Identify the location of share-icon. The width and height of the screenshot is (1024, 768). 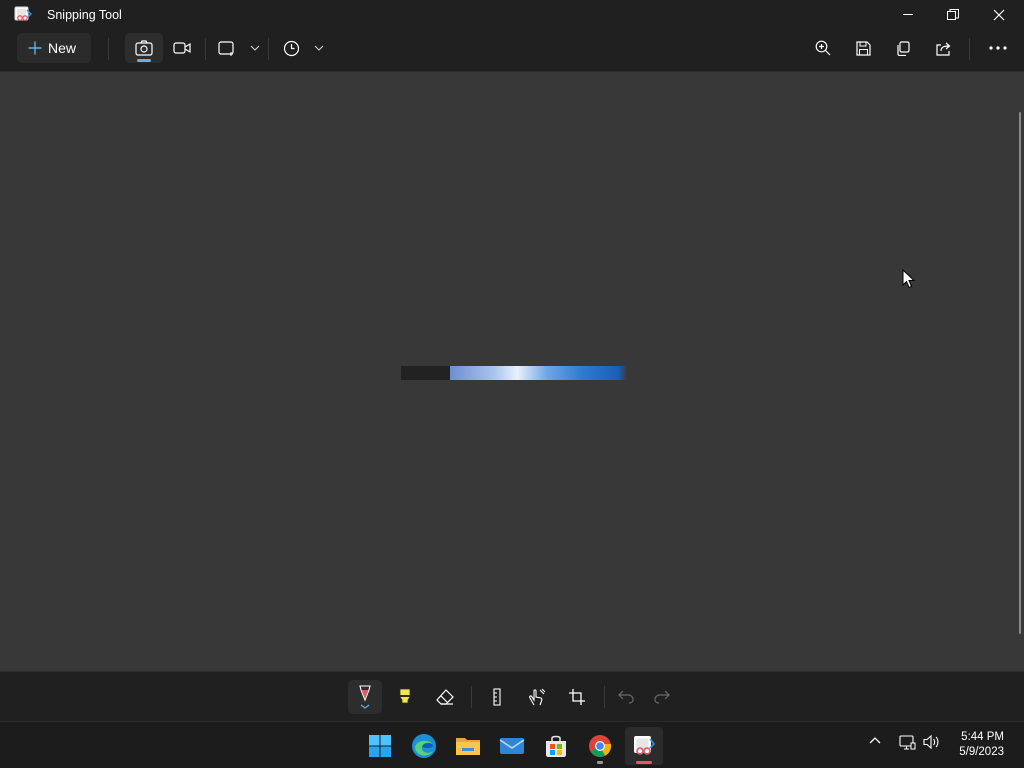
(942, 49).